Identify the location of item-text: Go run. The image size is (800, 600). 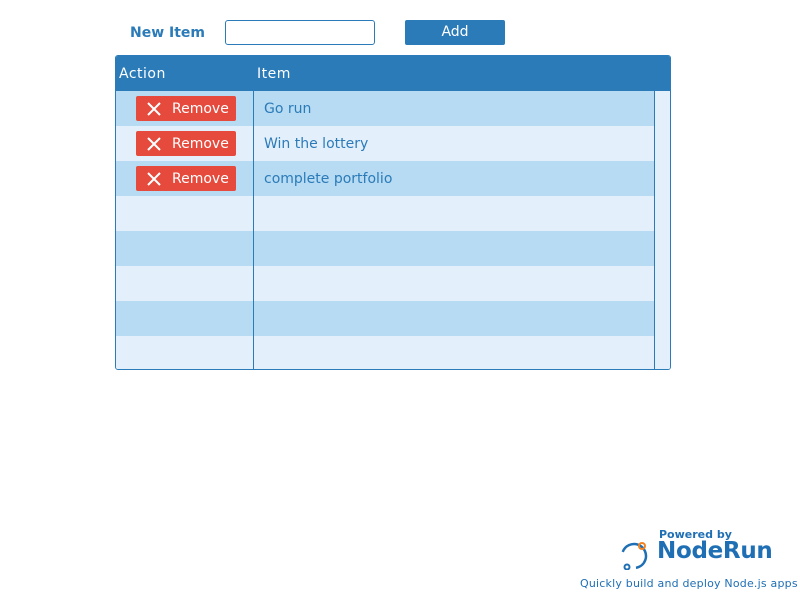
(288, 109).